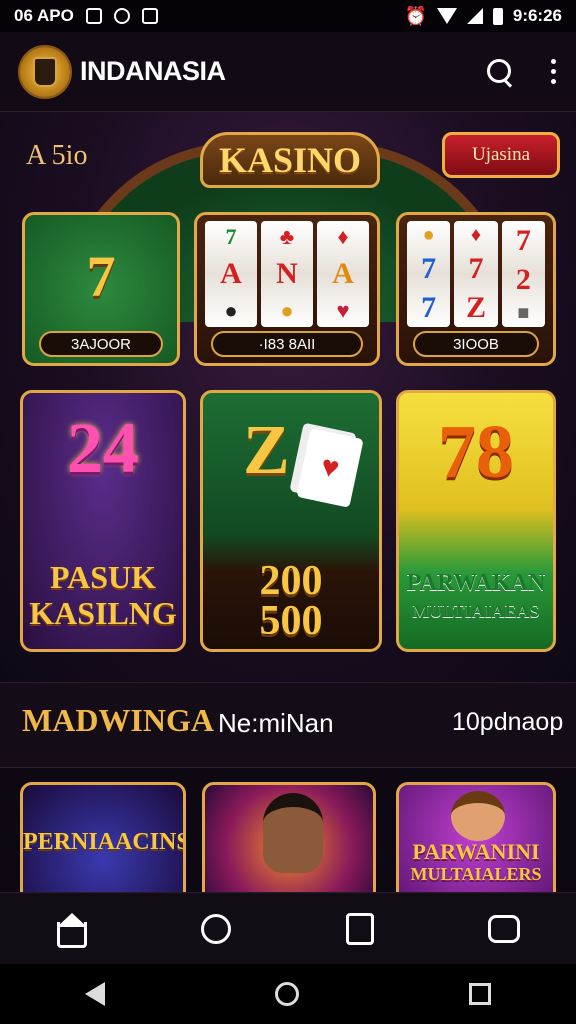 Image resolution: width=576 pixels, height=1024 pixels. I want to click on character-avatar, so click(478, 816).